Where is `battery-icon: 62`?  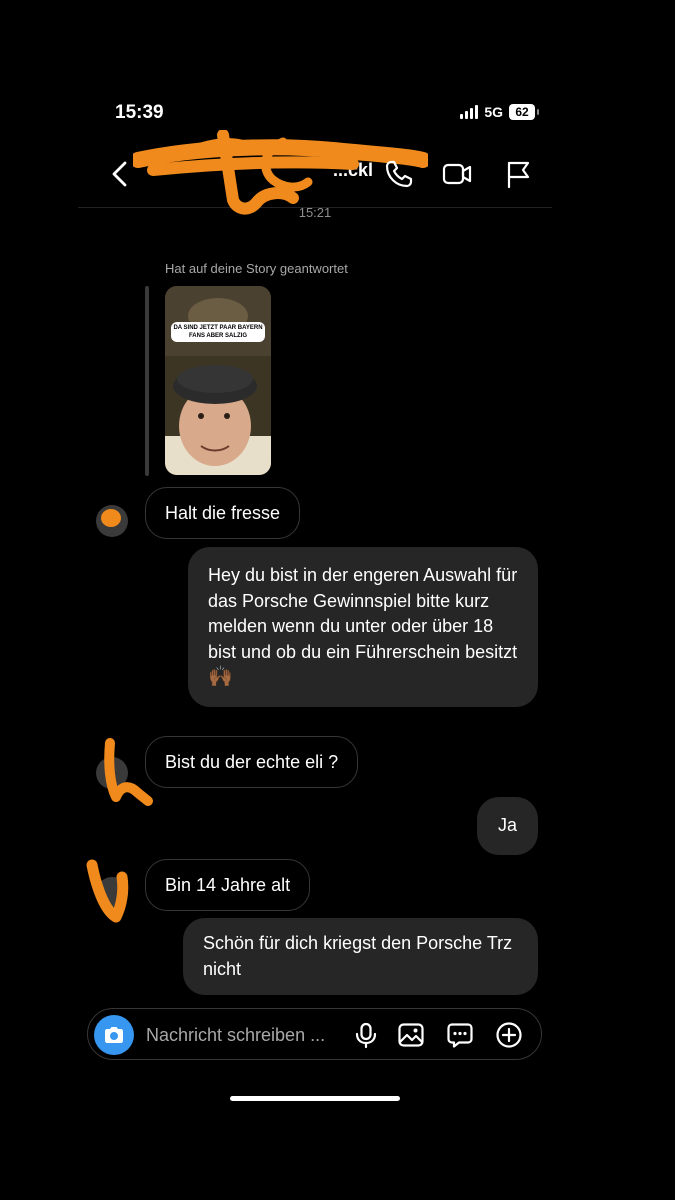
battery-icon: 62 is located at coordinates (524, 112).